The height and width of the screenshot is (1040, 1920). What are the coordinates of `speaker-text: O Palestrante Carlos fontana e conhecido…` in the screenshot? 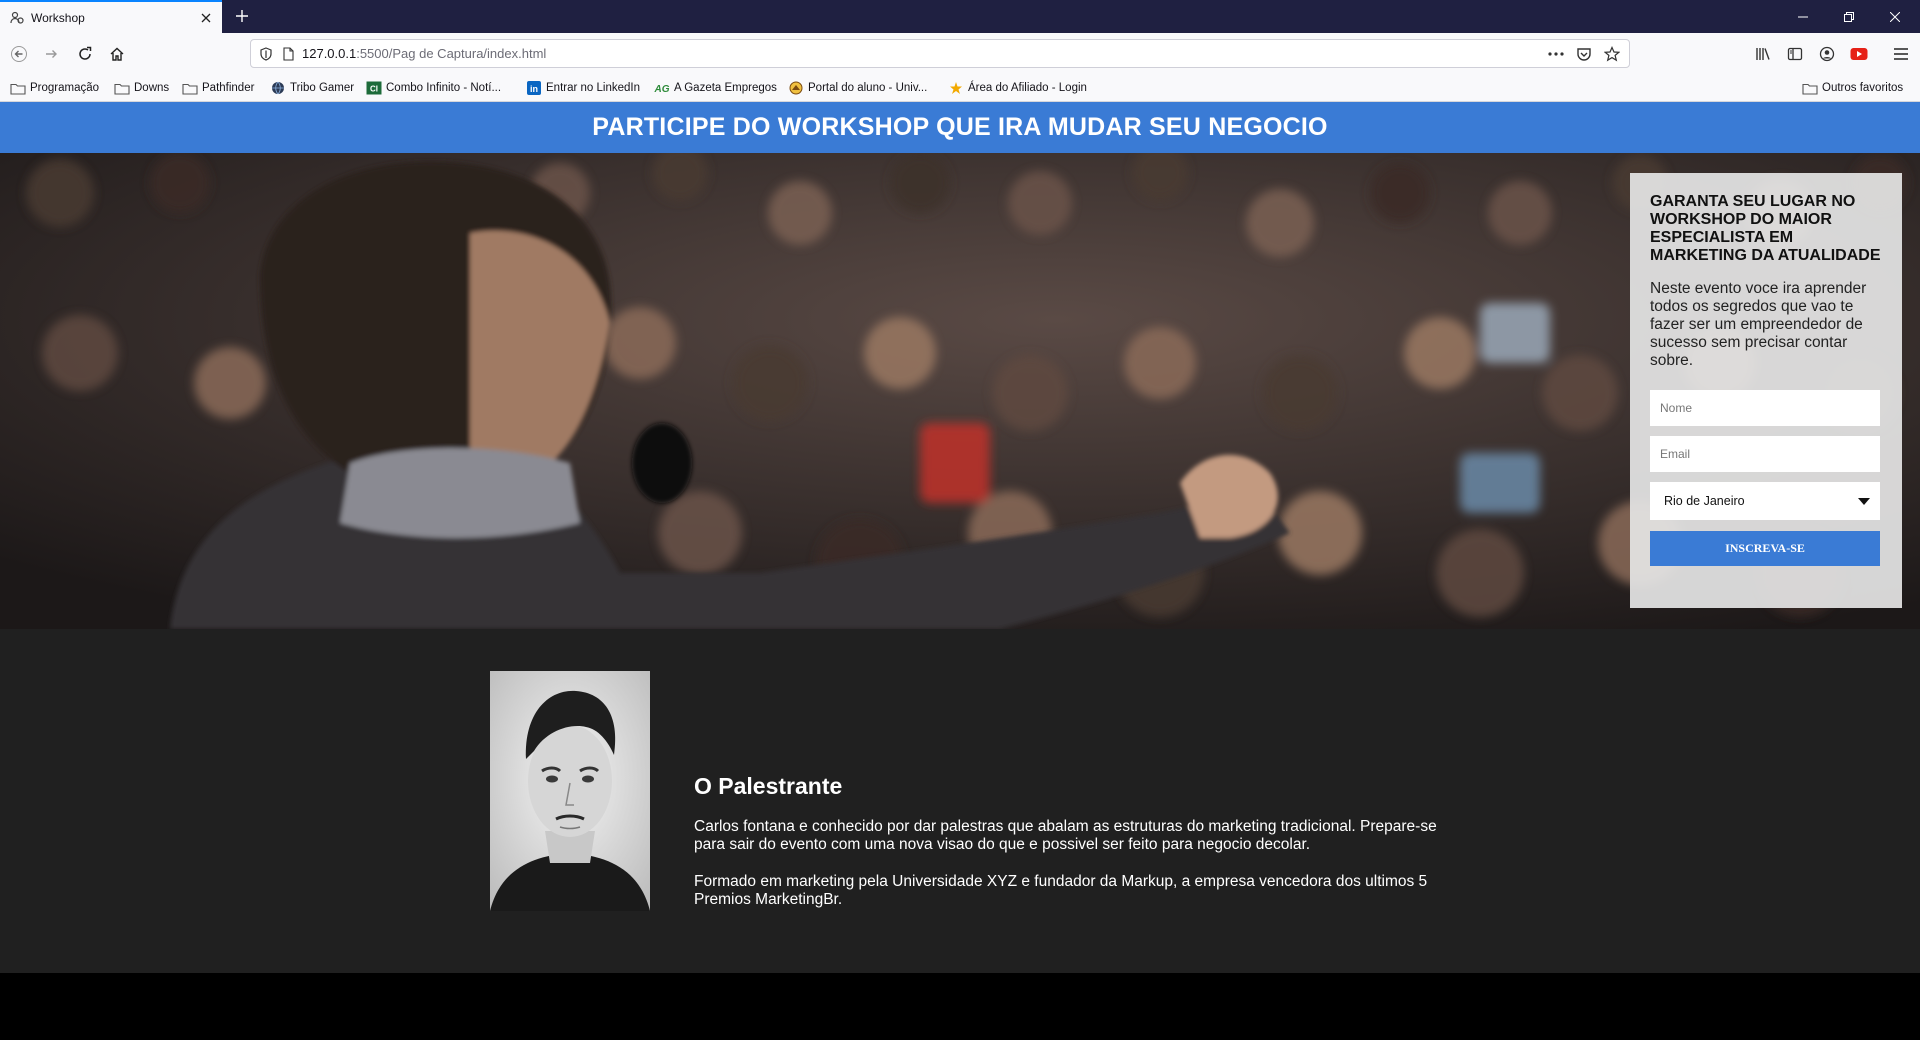 It's located at (1074, 841).